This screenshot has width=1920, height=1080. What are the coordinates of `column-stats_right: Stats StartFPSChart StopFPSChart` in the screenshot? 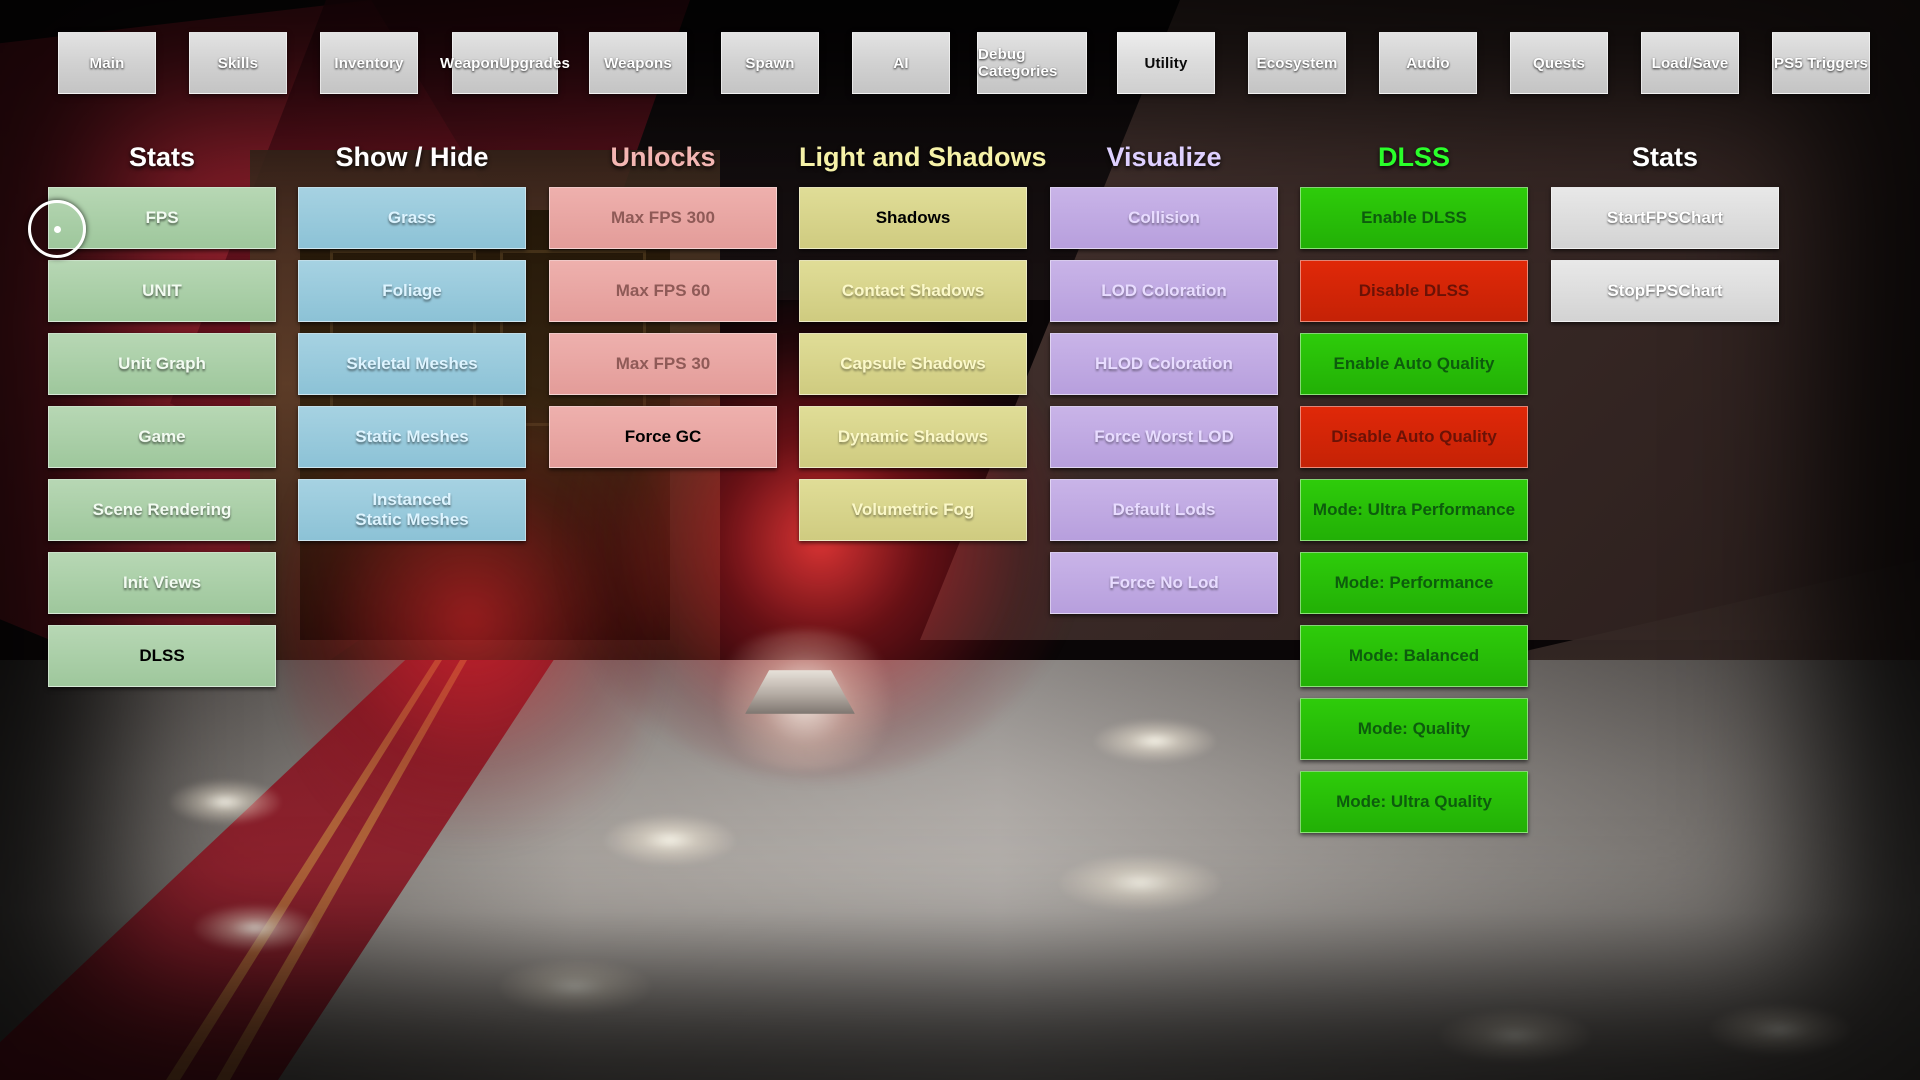 It's located at (1665, 237).